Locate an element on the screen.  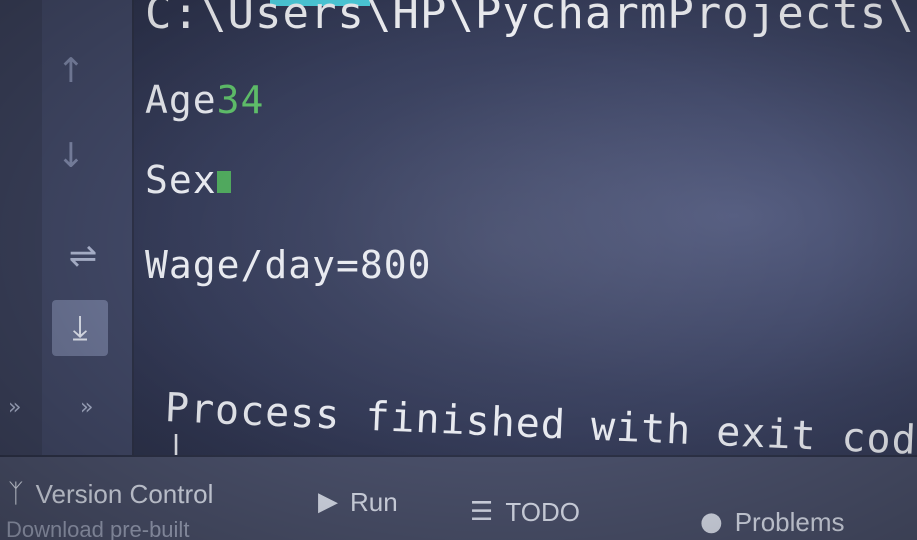
sex-label: Sex is located at coordinates (181, 180).